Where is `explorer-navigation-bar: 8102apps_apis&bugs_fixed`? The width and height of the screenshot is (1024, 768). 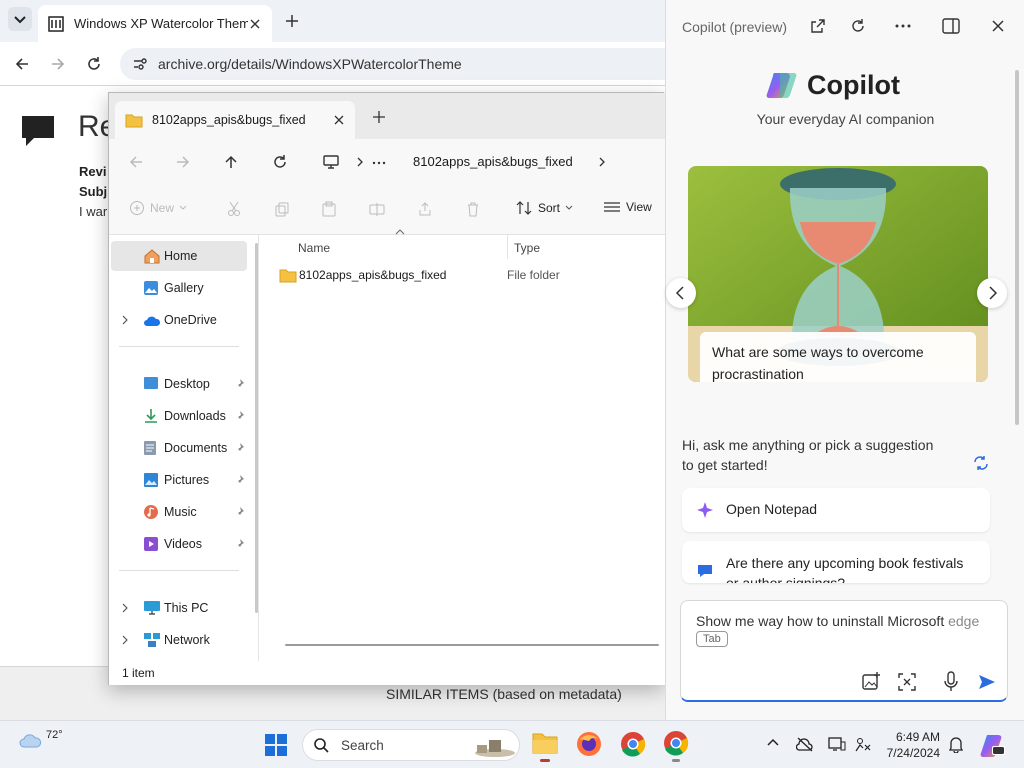 explorer-navigation-bar: 8102apps_apis&bugs_fixed is located at coordinates (387, 162).